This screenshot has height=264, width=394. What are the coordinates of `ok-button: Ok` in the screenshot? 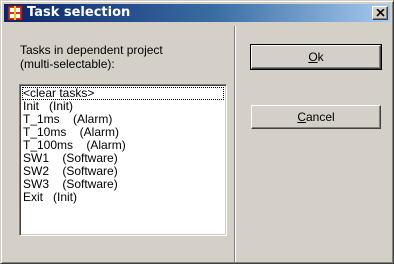 It's located at (316, 57).